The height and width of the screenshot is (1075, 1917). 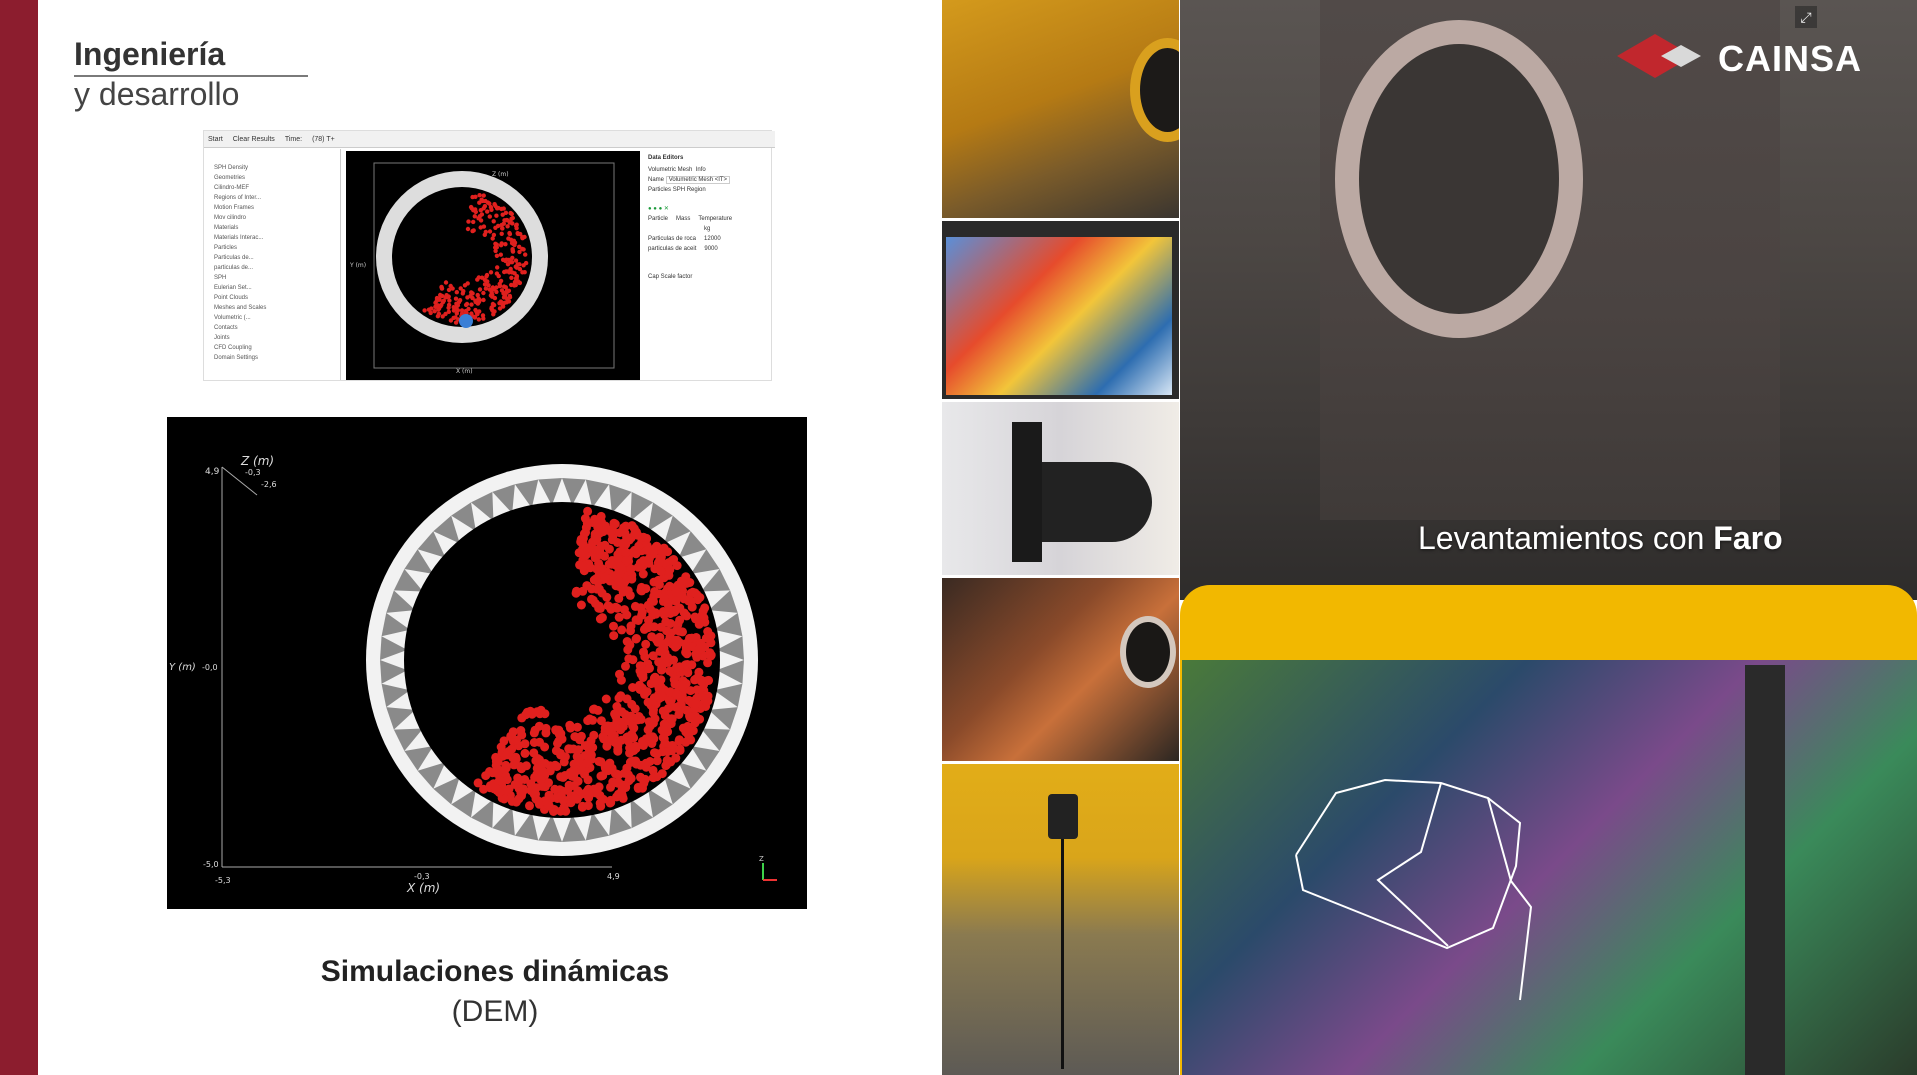 What do you see at coordinates (500, 174) in the screenshot?
I see `mini-z-label: Z (m)` at bounding box center [500, 174].